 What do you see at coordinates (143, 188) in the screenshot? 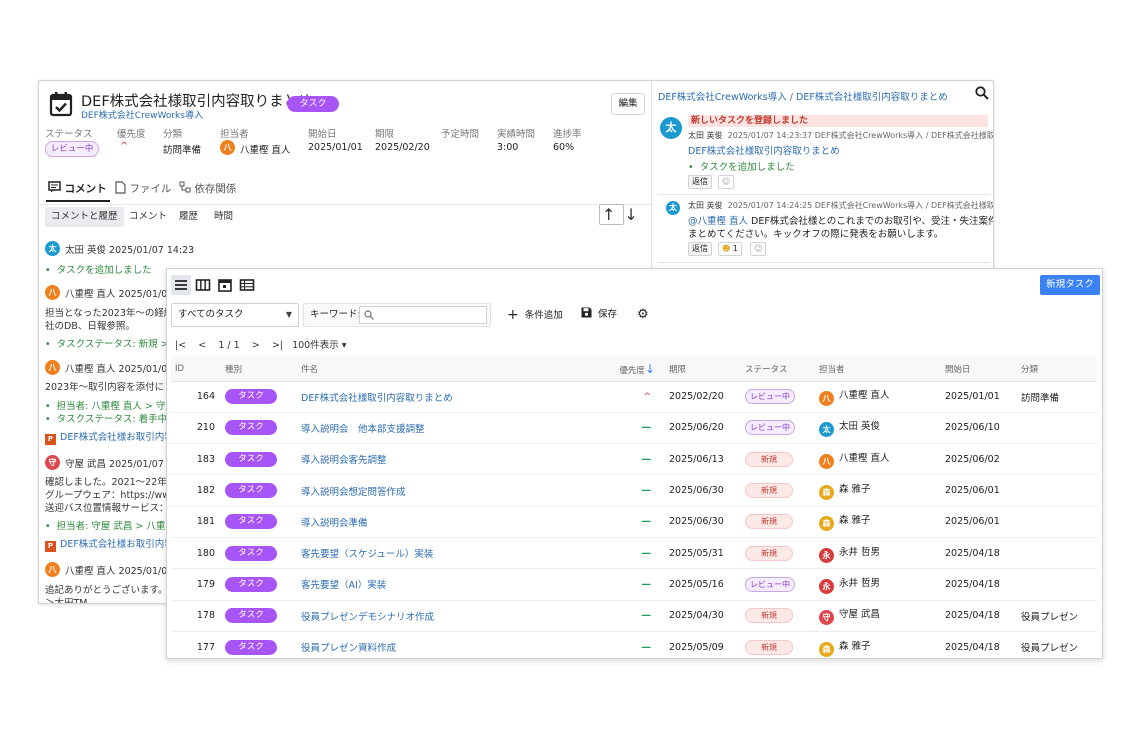
I see `tab-file: ファイル` at bounding box center [143, 188].